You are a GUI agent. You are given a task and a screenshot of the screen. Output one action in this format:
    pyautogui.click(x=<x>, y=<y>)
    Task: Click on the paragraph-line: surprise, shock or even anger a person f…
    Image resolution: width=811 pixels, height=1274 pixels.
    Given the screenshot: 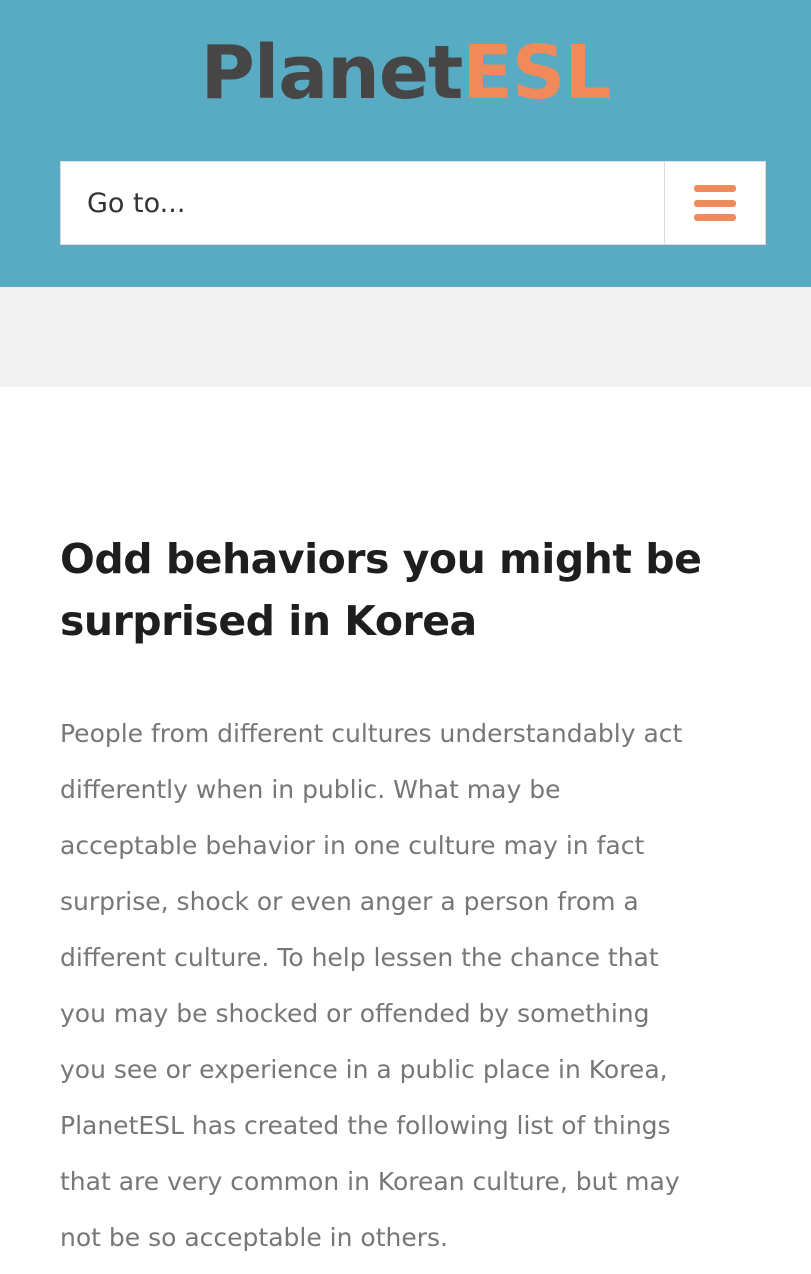 What is the action you would take?
    pyautogui.click(x=349, y=901)
    